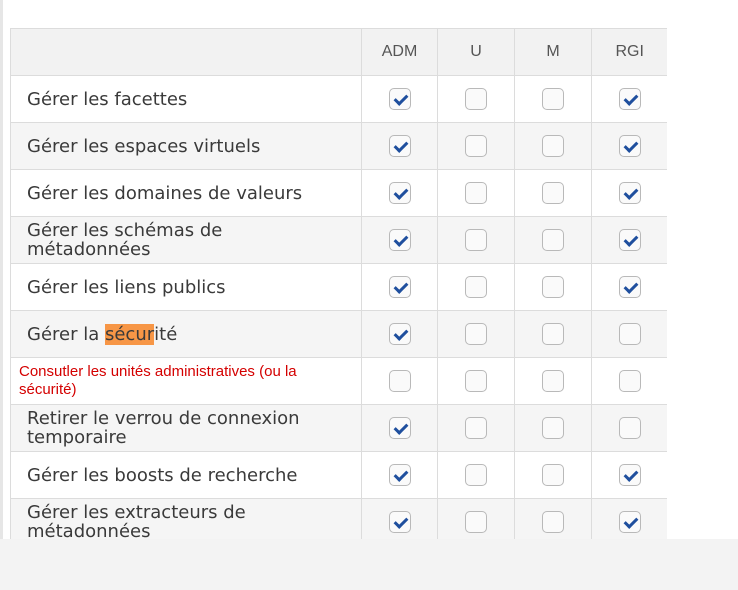 This screenshot has height=590, width=738. Describe the element at coordinates (186, 334) in the screenshot. I see `permission-label: Gérer la sécurité` at that location.